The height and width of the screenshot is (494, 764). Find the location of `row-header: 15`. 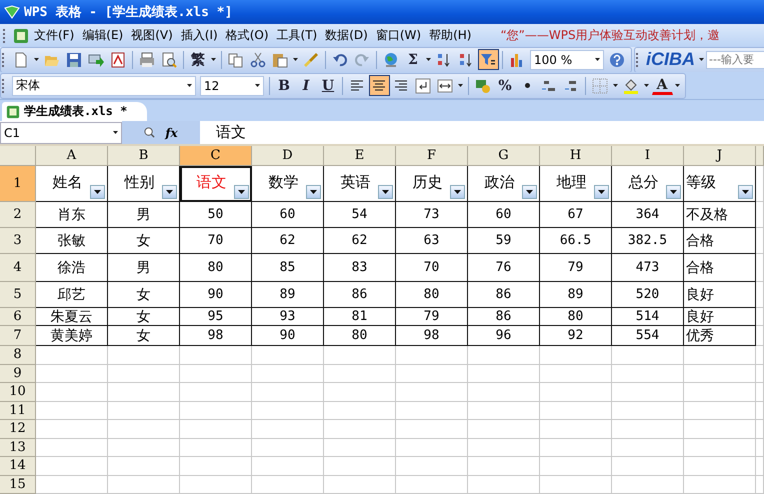

row-header: 15 is located at coordinates (18, 485).